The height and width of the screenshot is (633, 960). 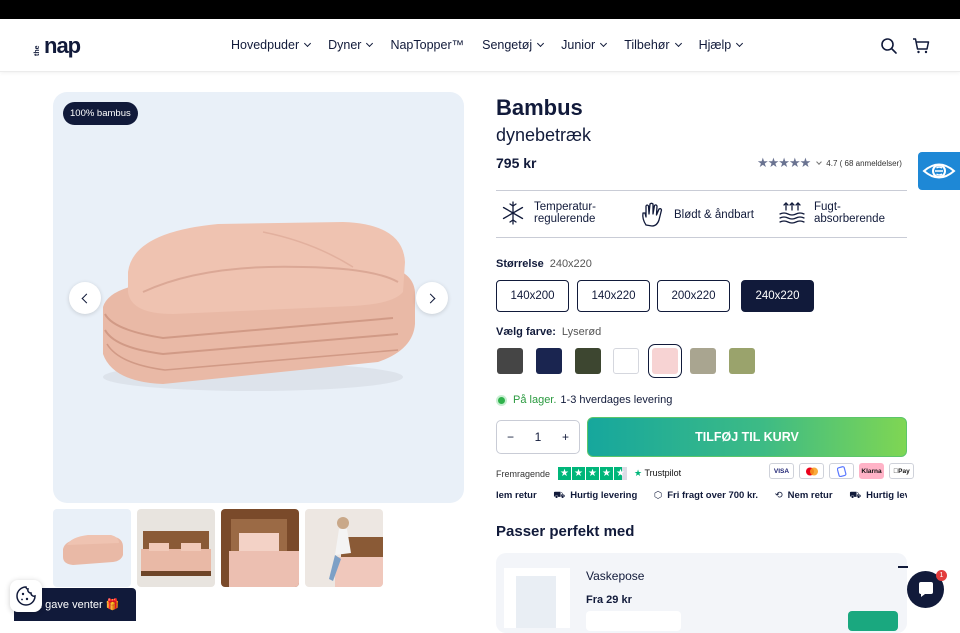 I want to click on nav-item-naptopper: NapTopper™, so click(x=427, y=45).